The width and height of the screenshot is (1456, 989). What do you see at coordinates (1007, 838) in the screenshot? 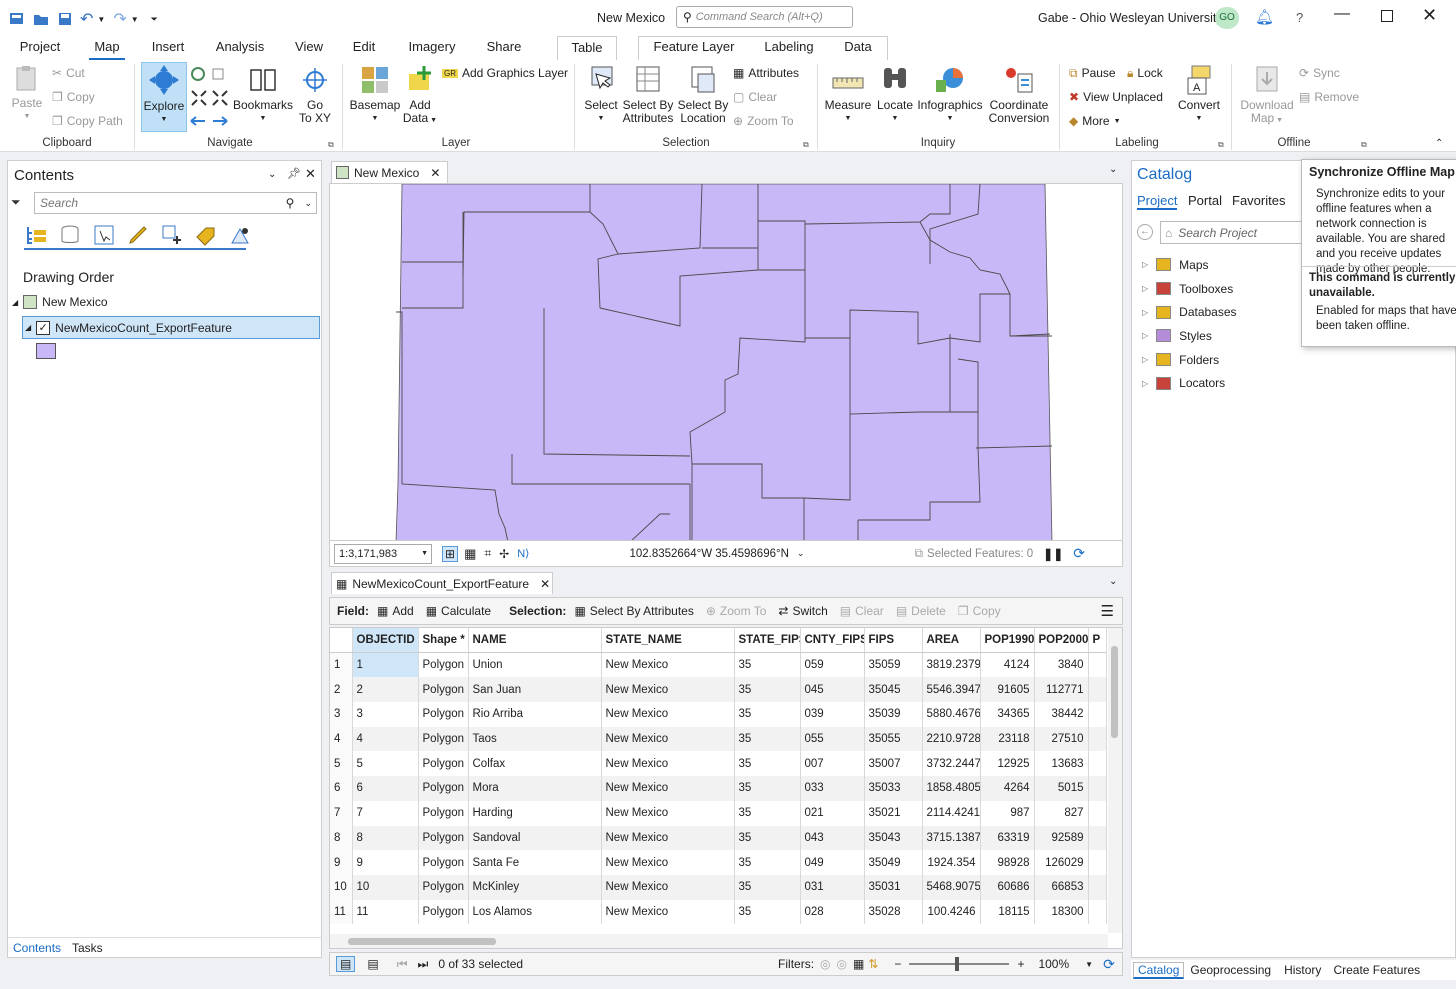
I see `table-cell: 63319` at bounding box center [1007, 838].